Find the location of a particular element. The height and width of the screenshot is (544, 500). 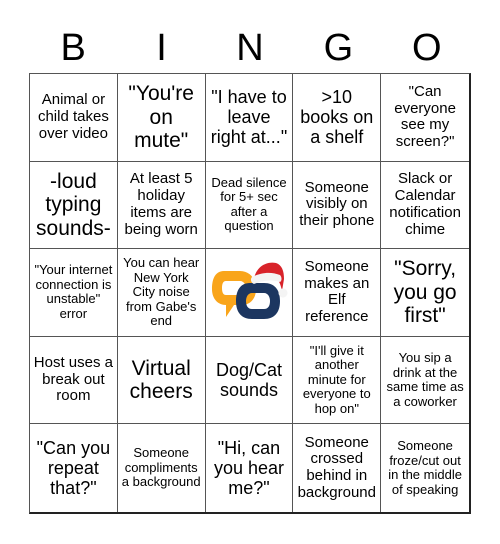

bingo-cell: "Can you repeat that?" is located at coordinates (74, 468).